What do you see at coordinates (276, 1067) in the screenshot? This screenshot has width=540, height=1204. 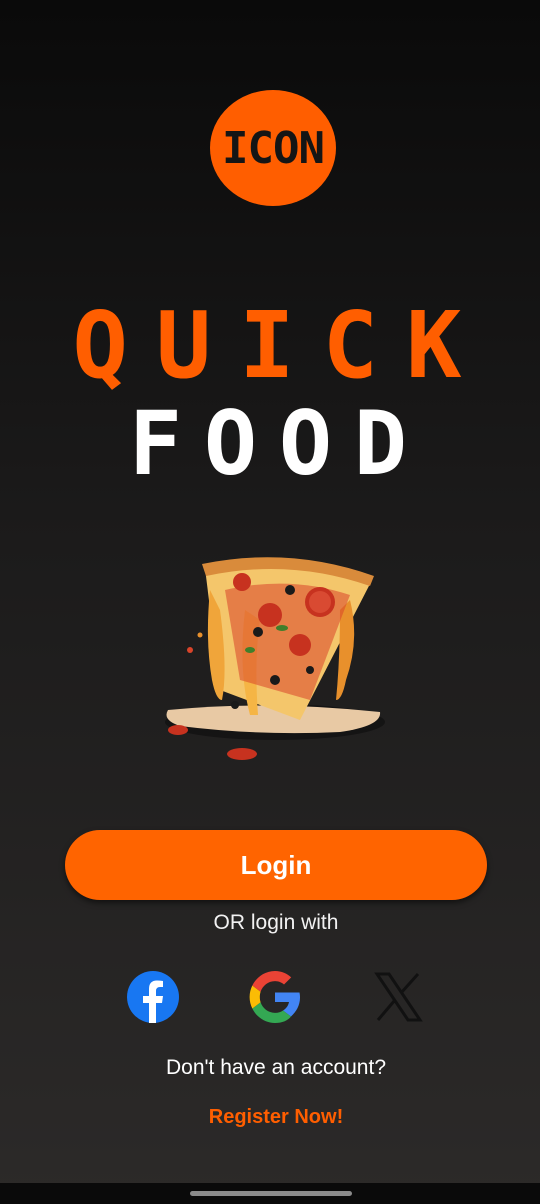 I see `no-account-text: Don't have an account?` at bounding box center [276, 1067].